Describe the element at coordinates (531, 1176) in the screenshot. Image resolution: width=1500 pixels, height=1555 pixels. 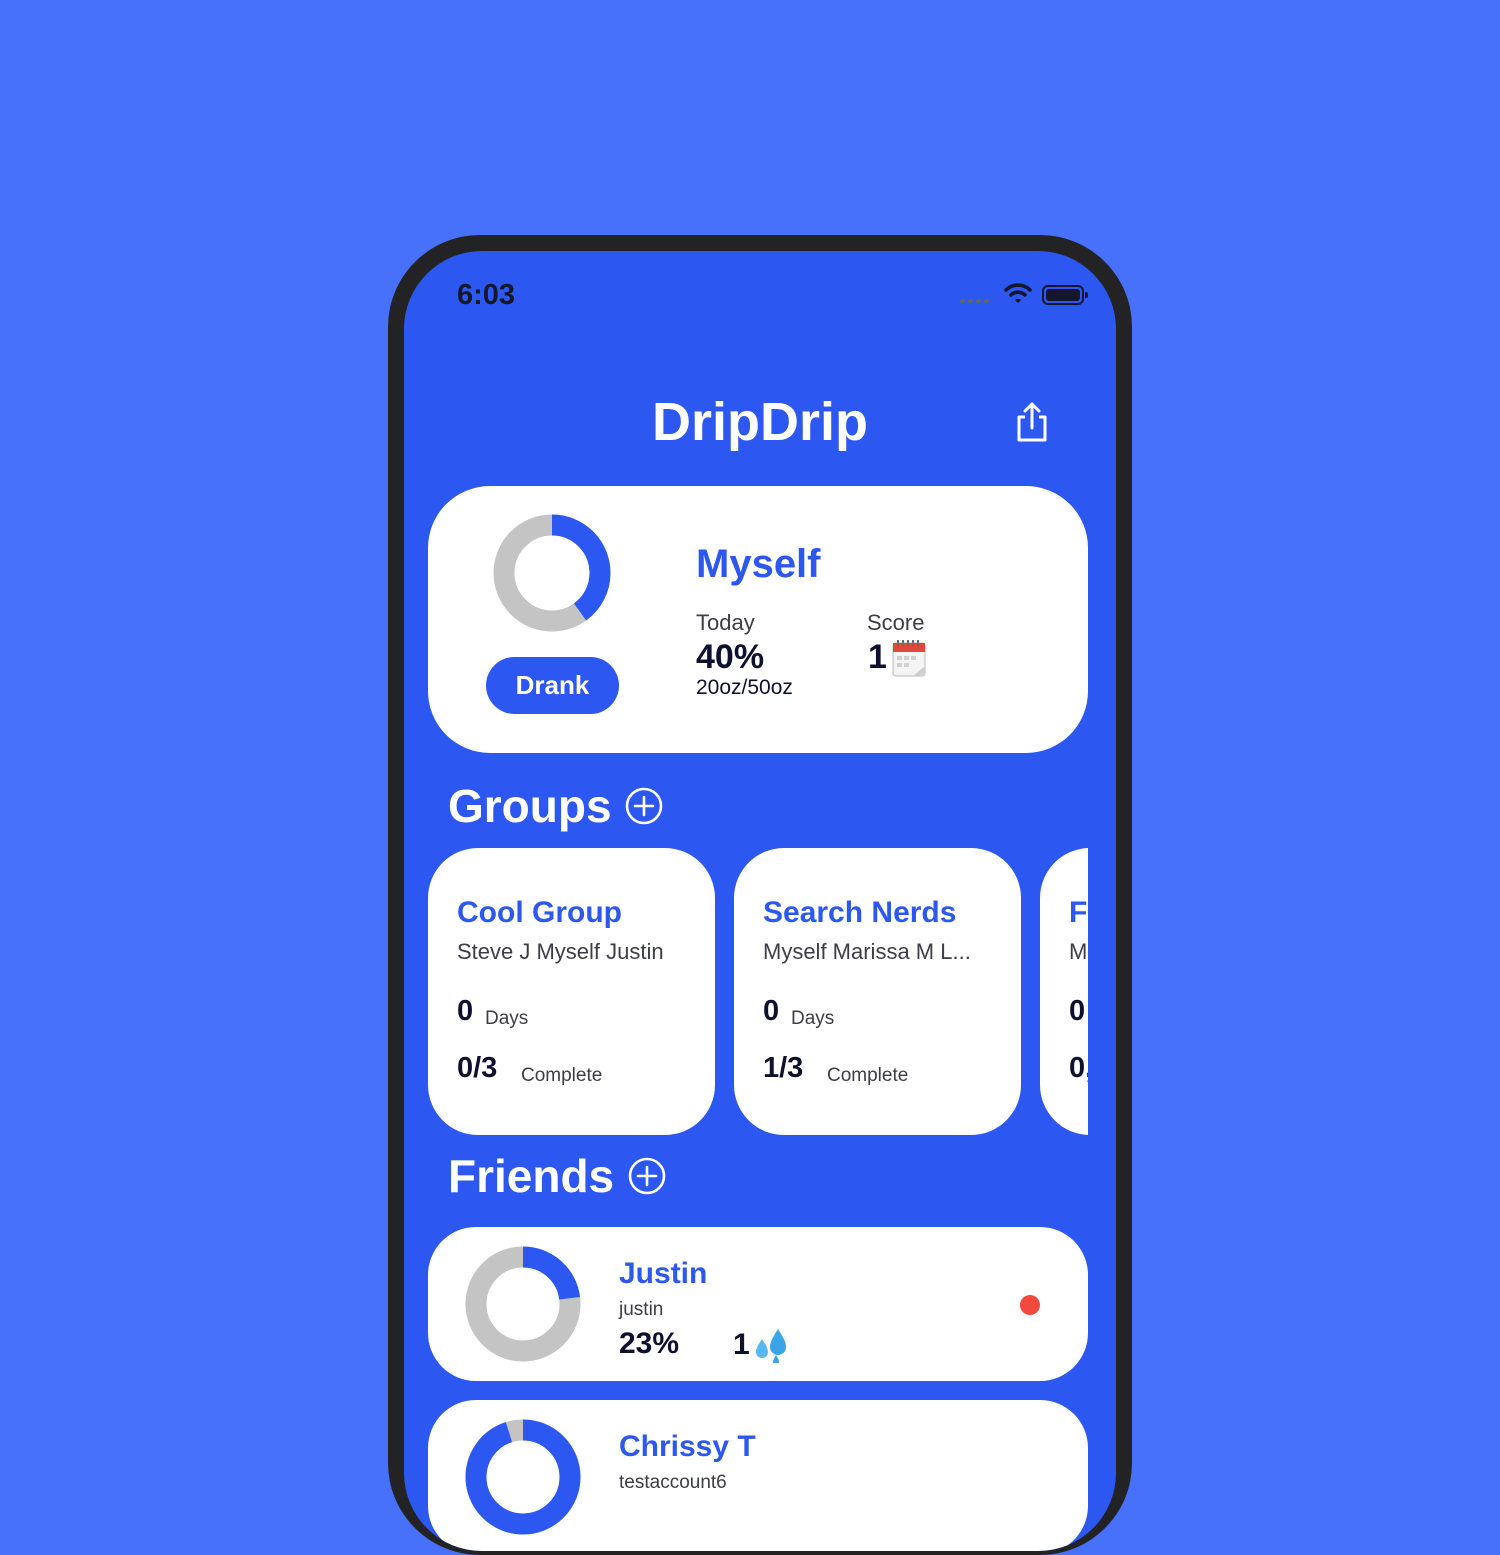
I see `friends-title: Friends` at that location.